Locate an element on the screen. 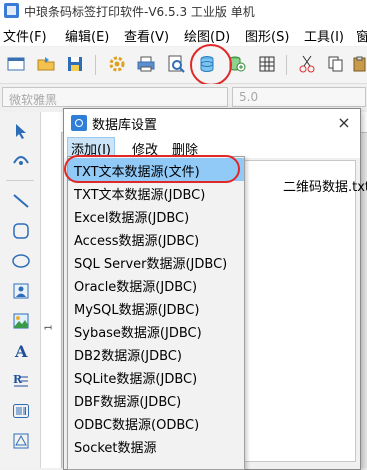  dialog-title: 数据库设置 is located at coordinates (125, 125).